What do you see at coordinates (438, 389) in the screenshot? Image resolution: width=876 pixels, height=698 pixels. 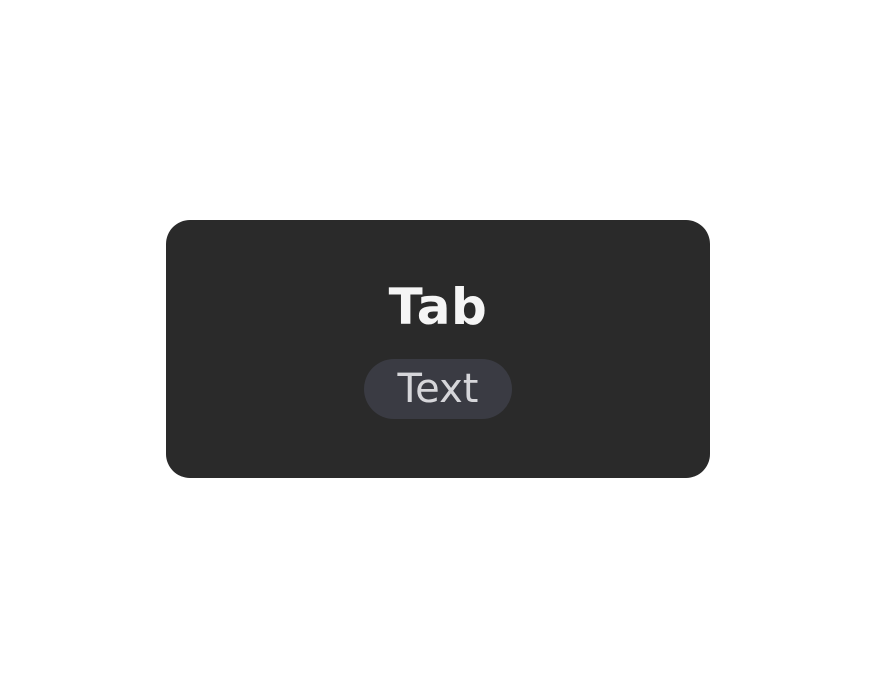 I see `tab-text-chip: Text` at bounding box center [438, 389].